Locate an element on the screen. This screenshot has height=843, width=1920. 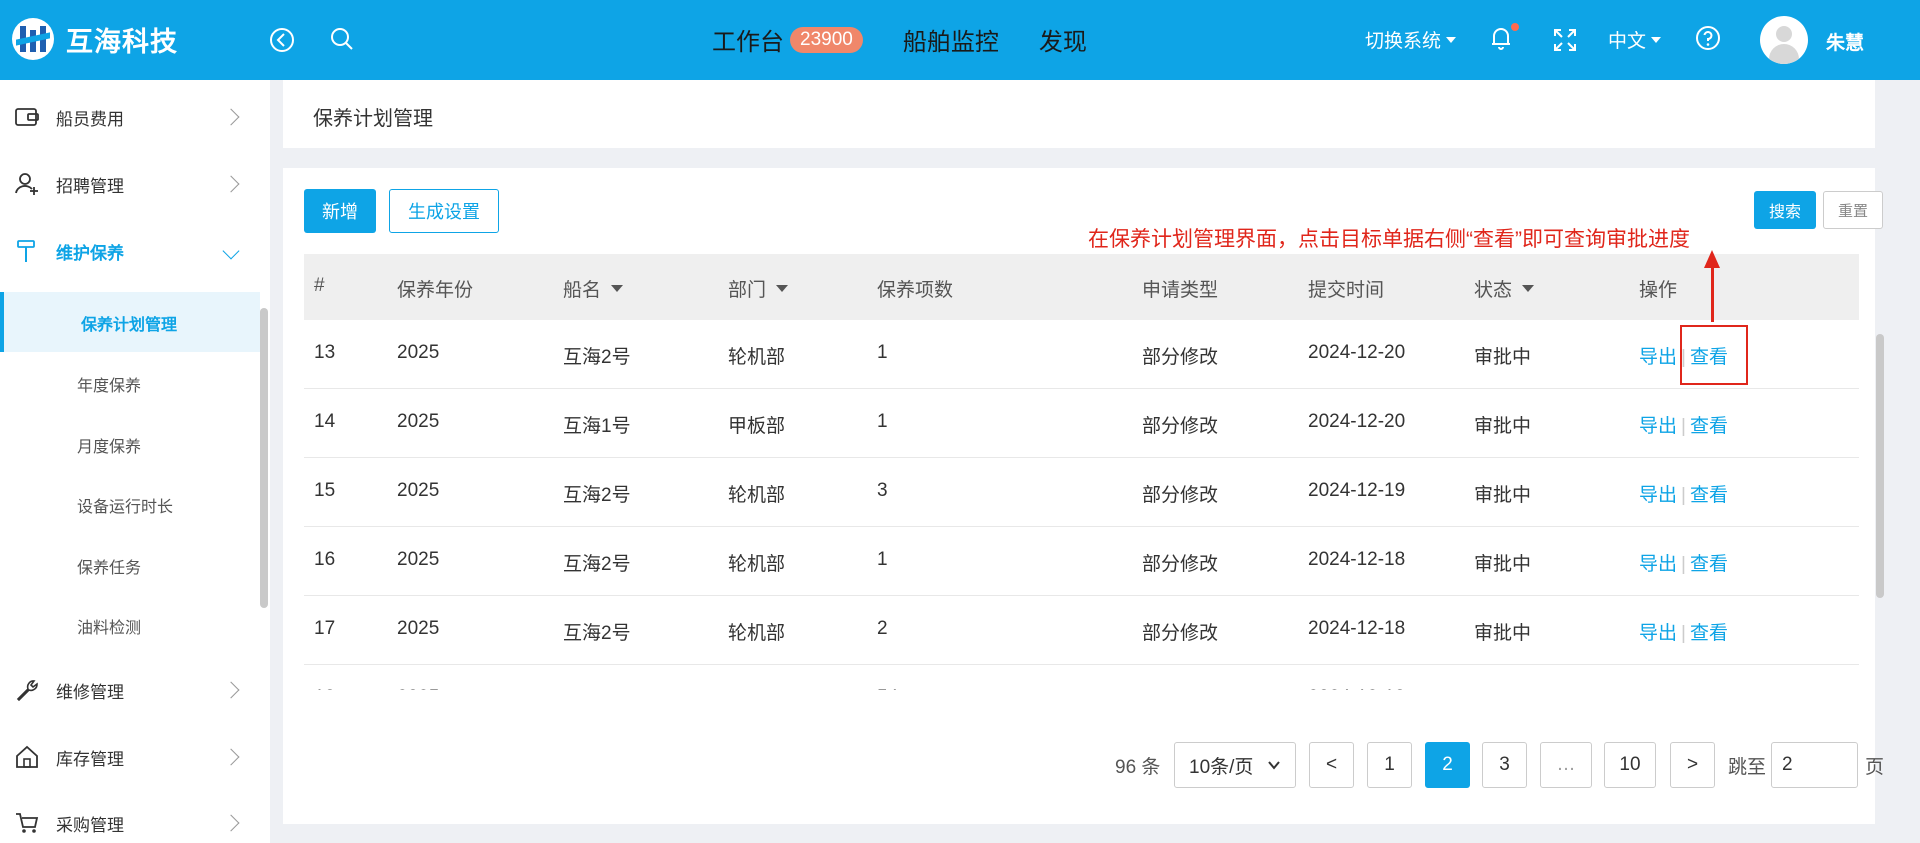
page-suffix: 页 is located at coordinates (1875, 767).